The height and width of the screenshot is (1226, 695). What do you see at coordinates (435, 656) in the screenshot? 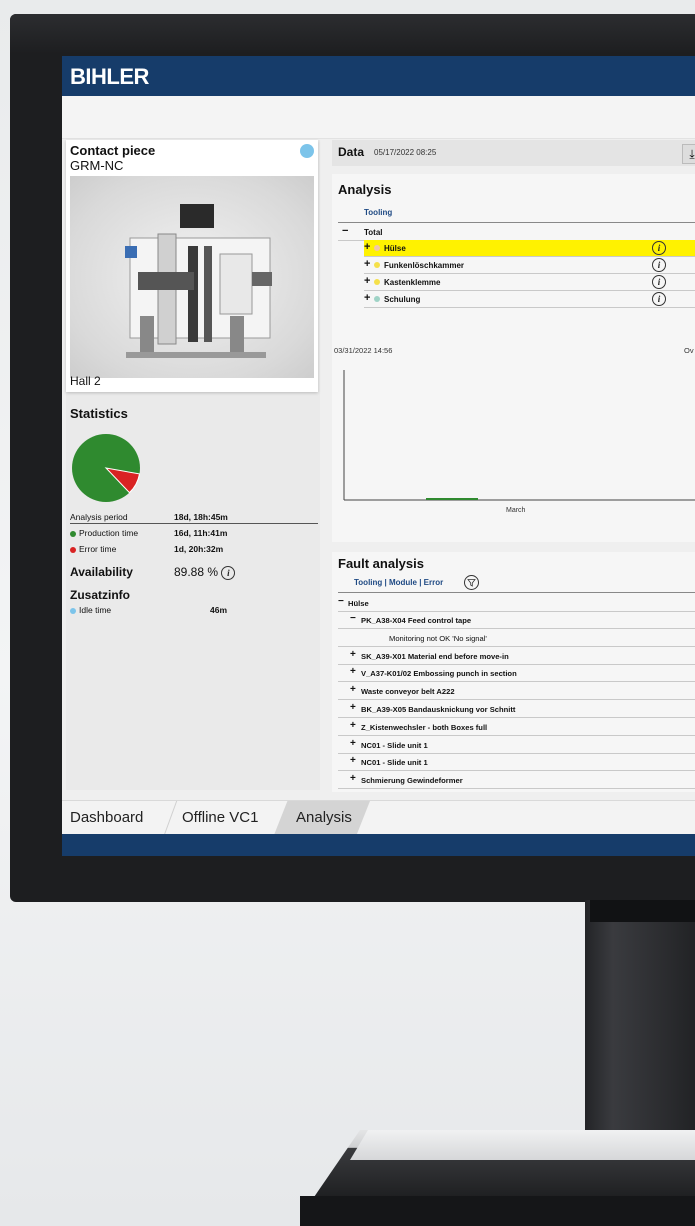
I see `fault-row-label: SK_A39-X01 Material end before move-in` at bounding box center [435, 656].